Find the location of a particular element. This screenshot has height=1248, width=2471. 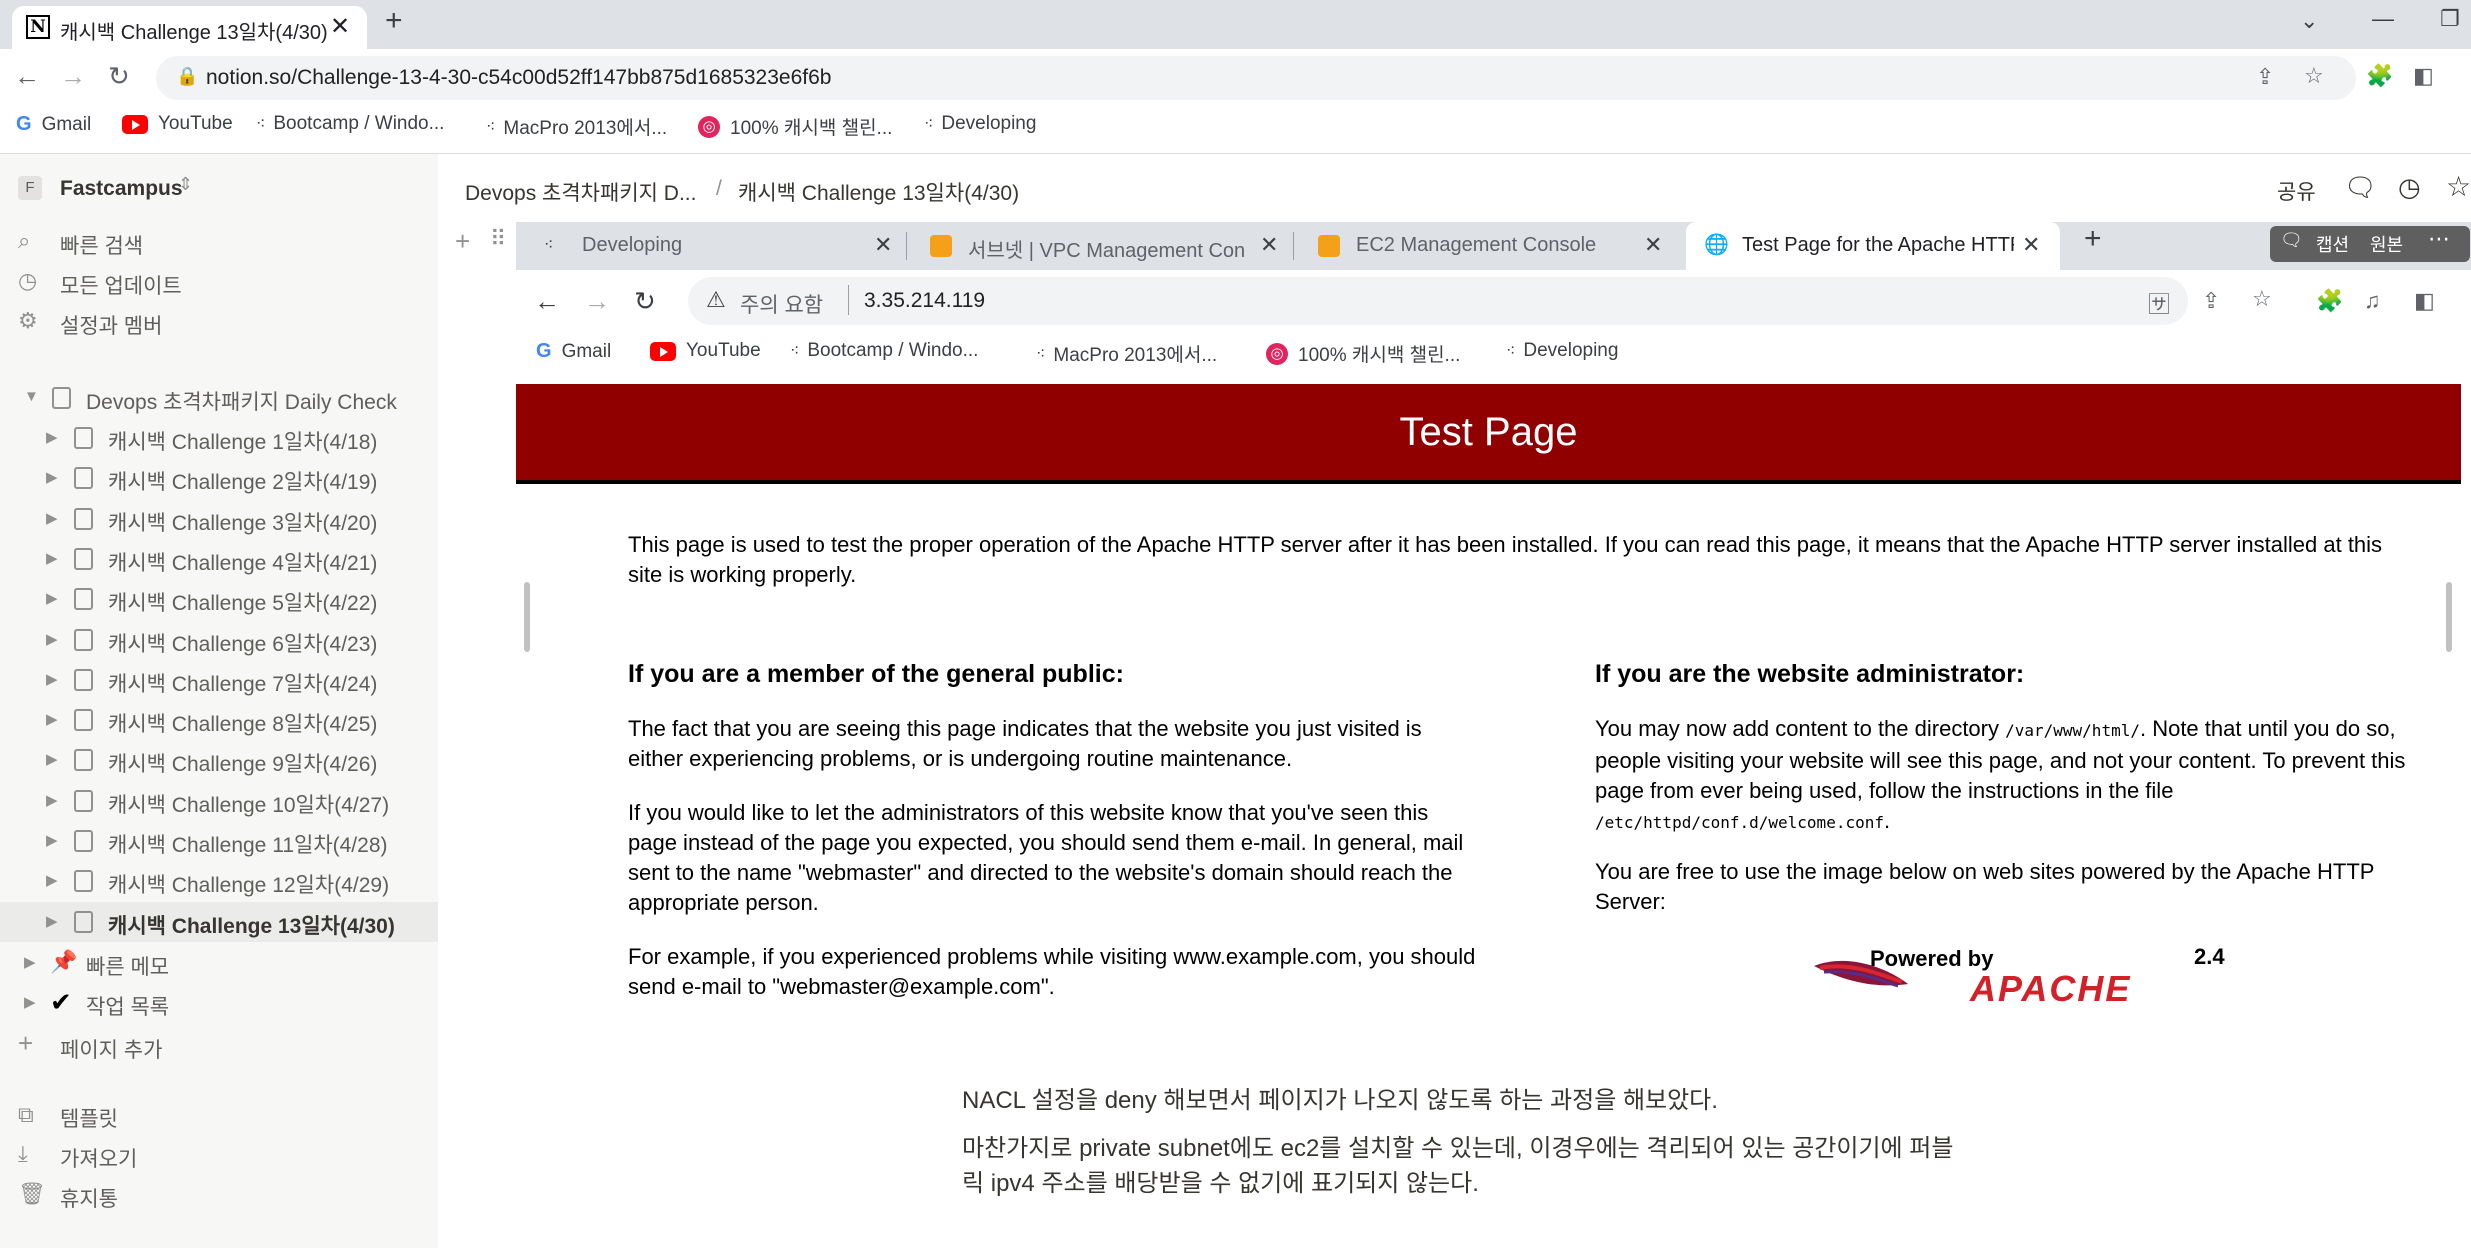

tab-search-chevron-icon: ⌄ is located at coordinates (2309, 21).